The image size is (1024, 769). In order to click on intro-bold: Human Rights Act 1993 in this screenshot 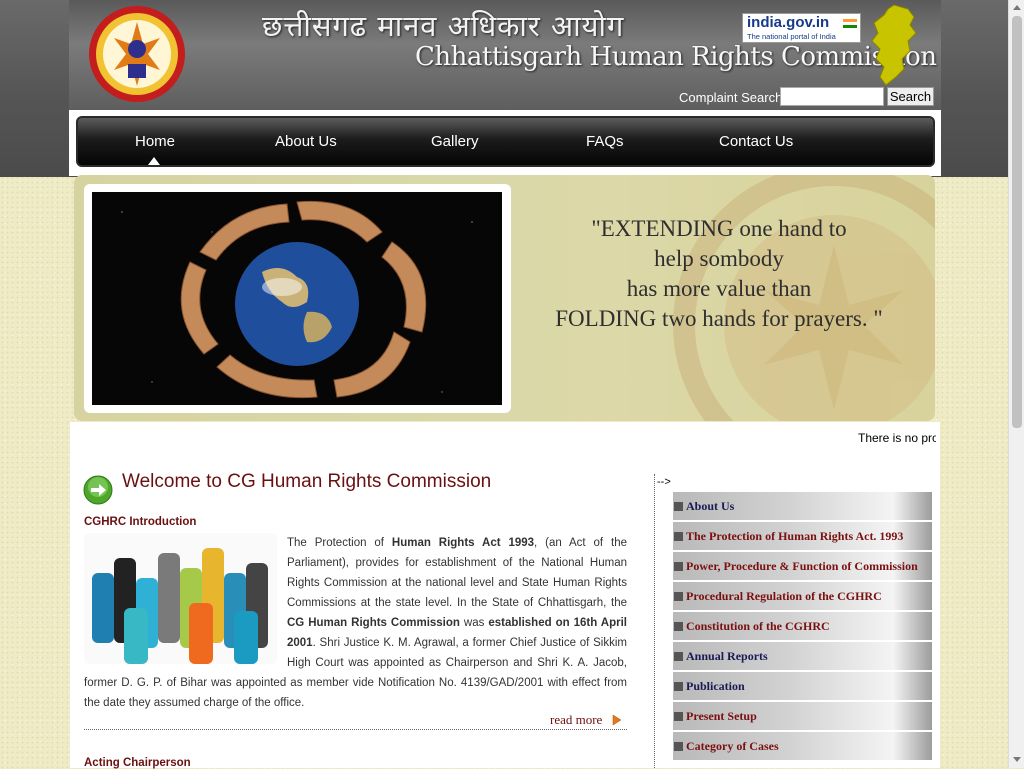, I will do `click(463, 543)`.